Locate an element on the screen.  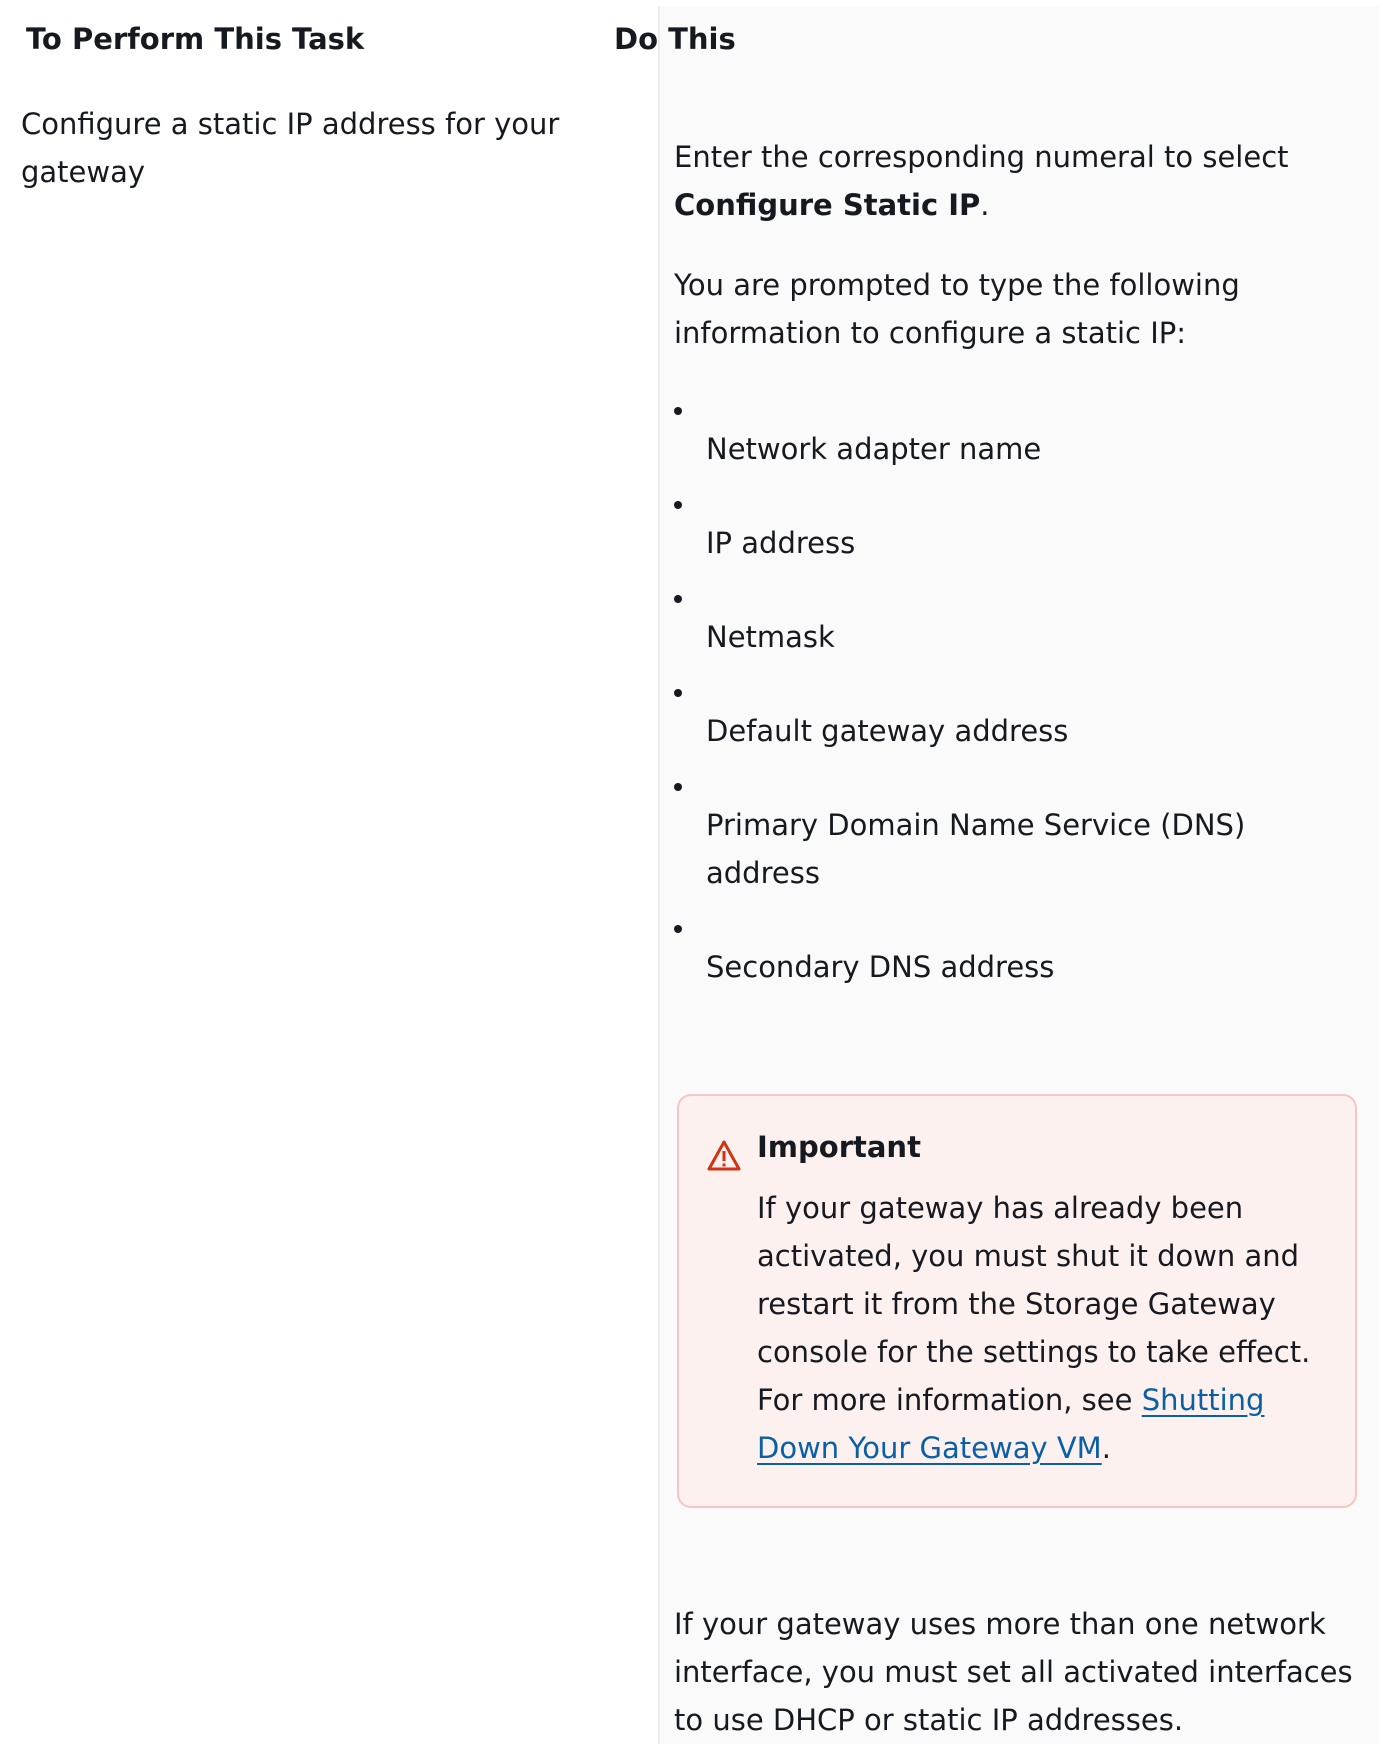
intro-suffix: . is located at coordinates (985, 205).